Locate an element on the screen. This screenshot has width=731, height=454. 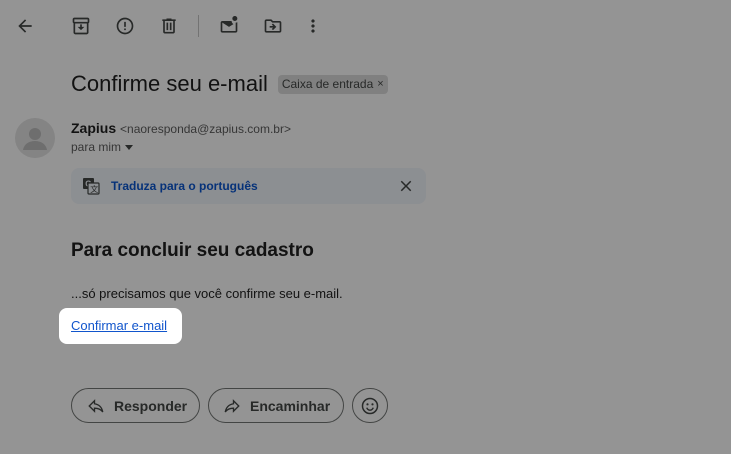
delete-icon is located at coordinates (169, 26).